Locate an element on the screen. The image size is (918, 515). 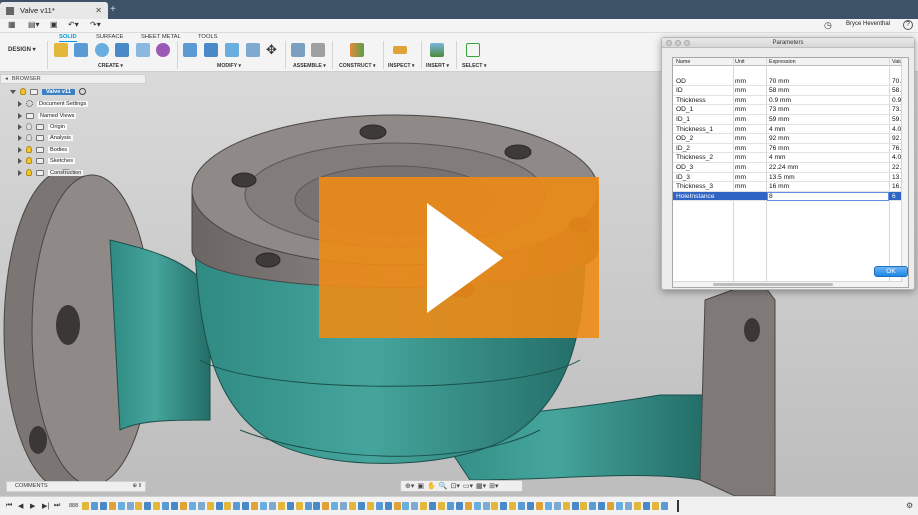
horizontal-scrollbar is located at coordinates (788, 284).